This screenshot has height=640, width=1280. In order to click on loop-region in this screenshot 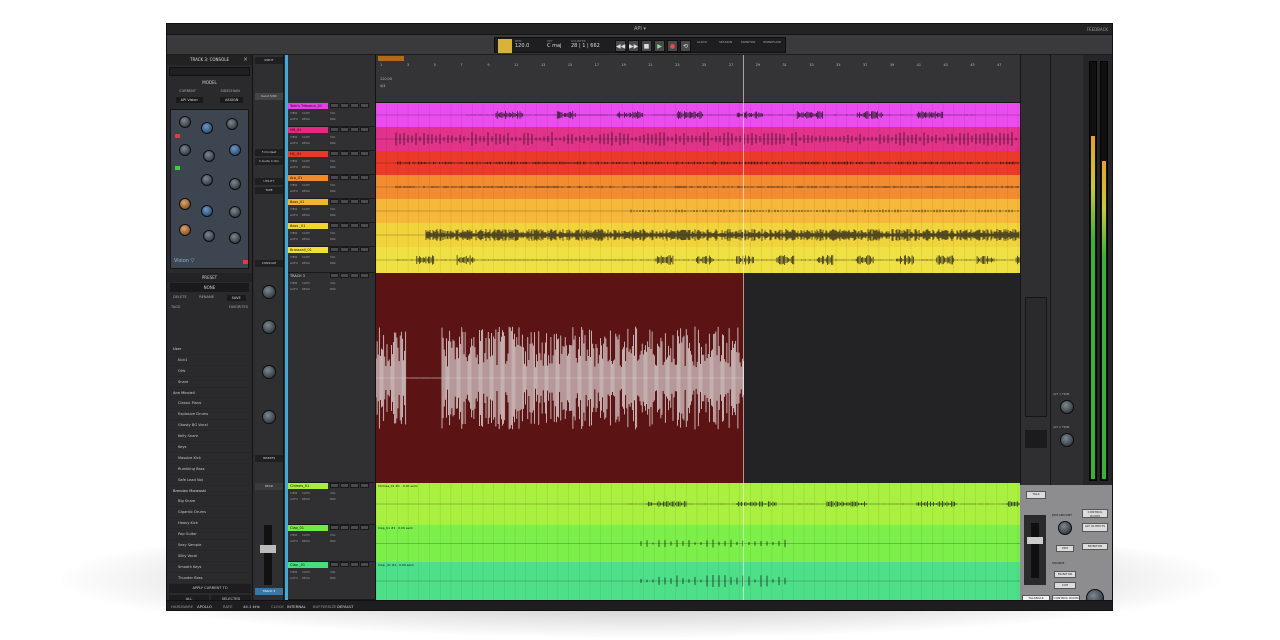, I will do `click(391, 58)`.